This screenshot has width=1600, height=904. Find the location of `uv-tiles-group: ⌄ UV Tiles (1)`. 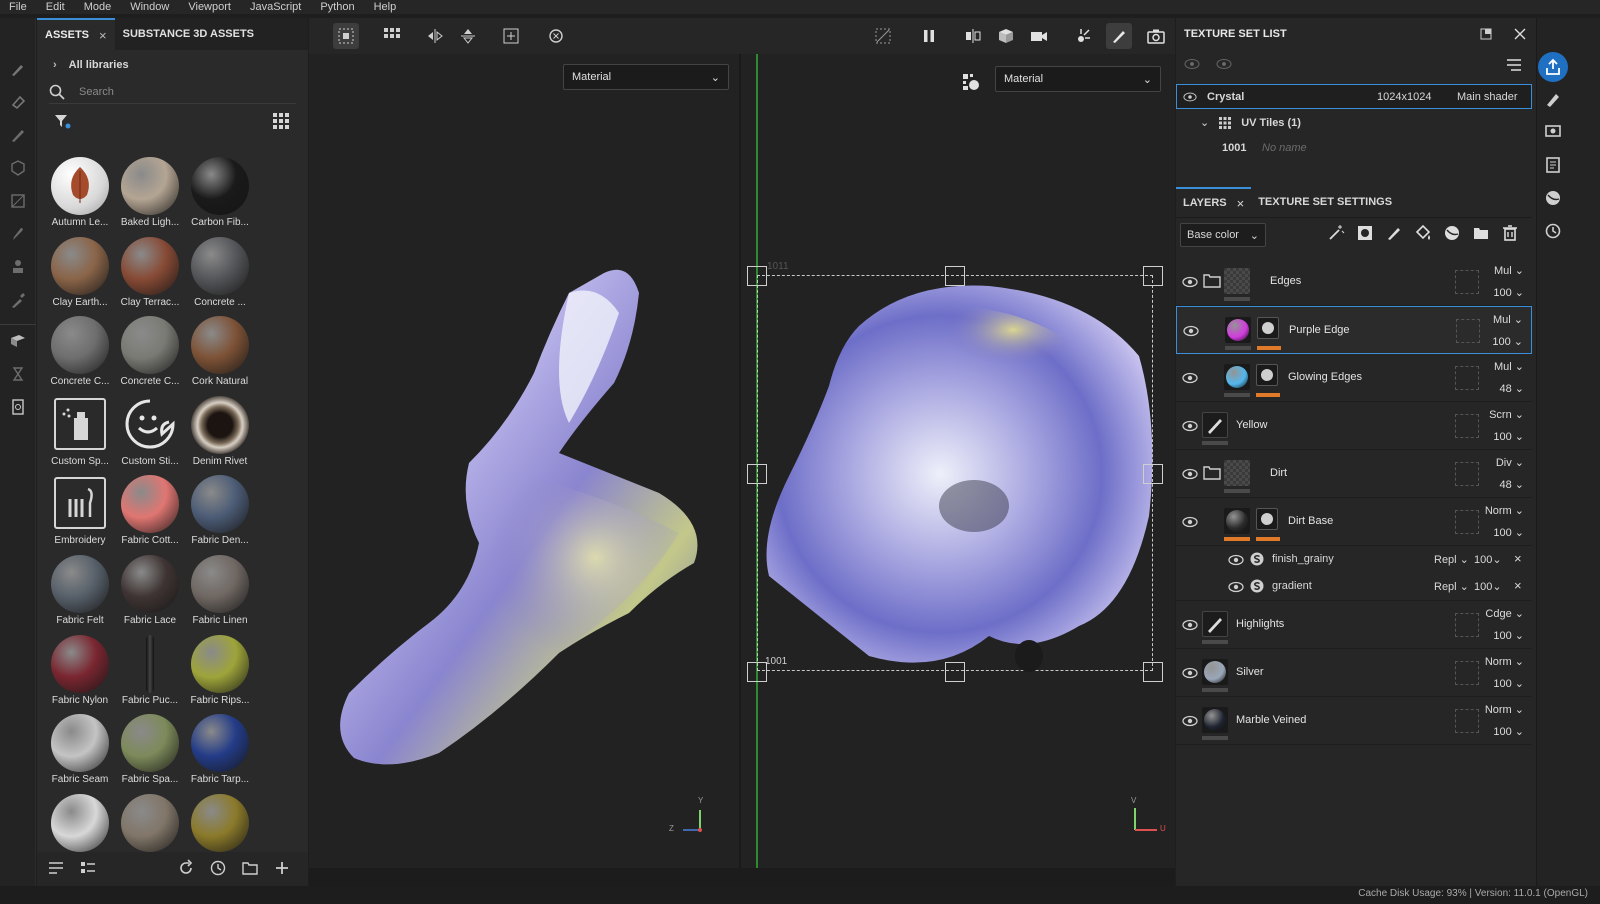

uv-tiles-group: ⌄ UV Tiles (1) is located at coordinates (1354, 122).